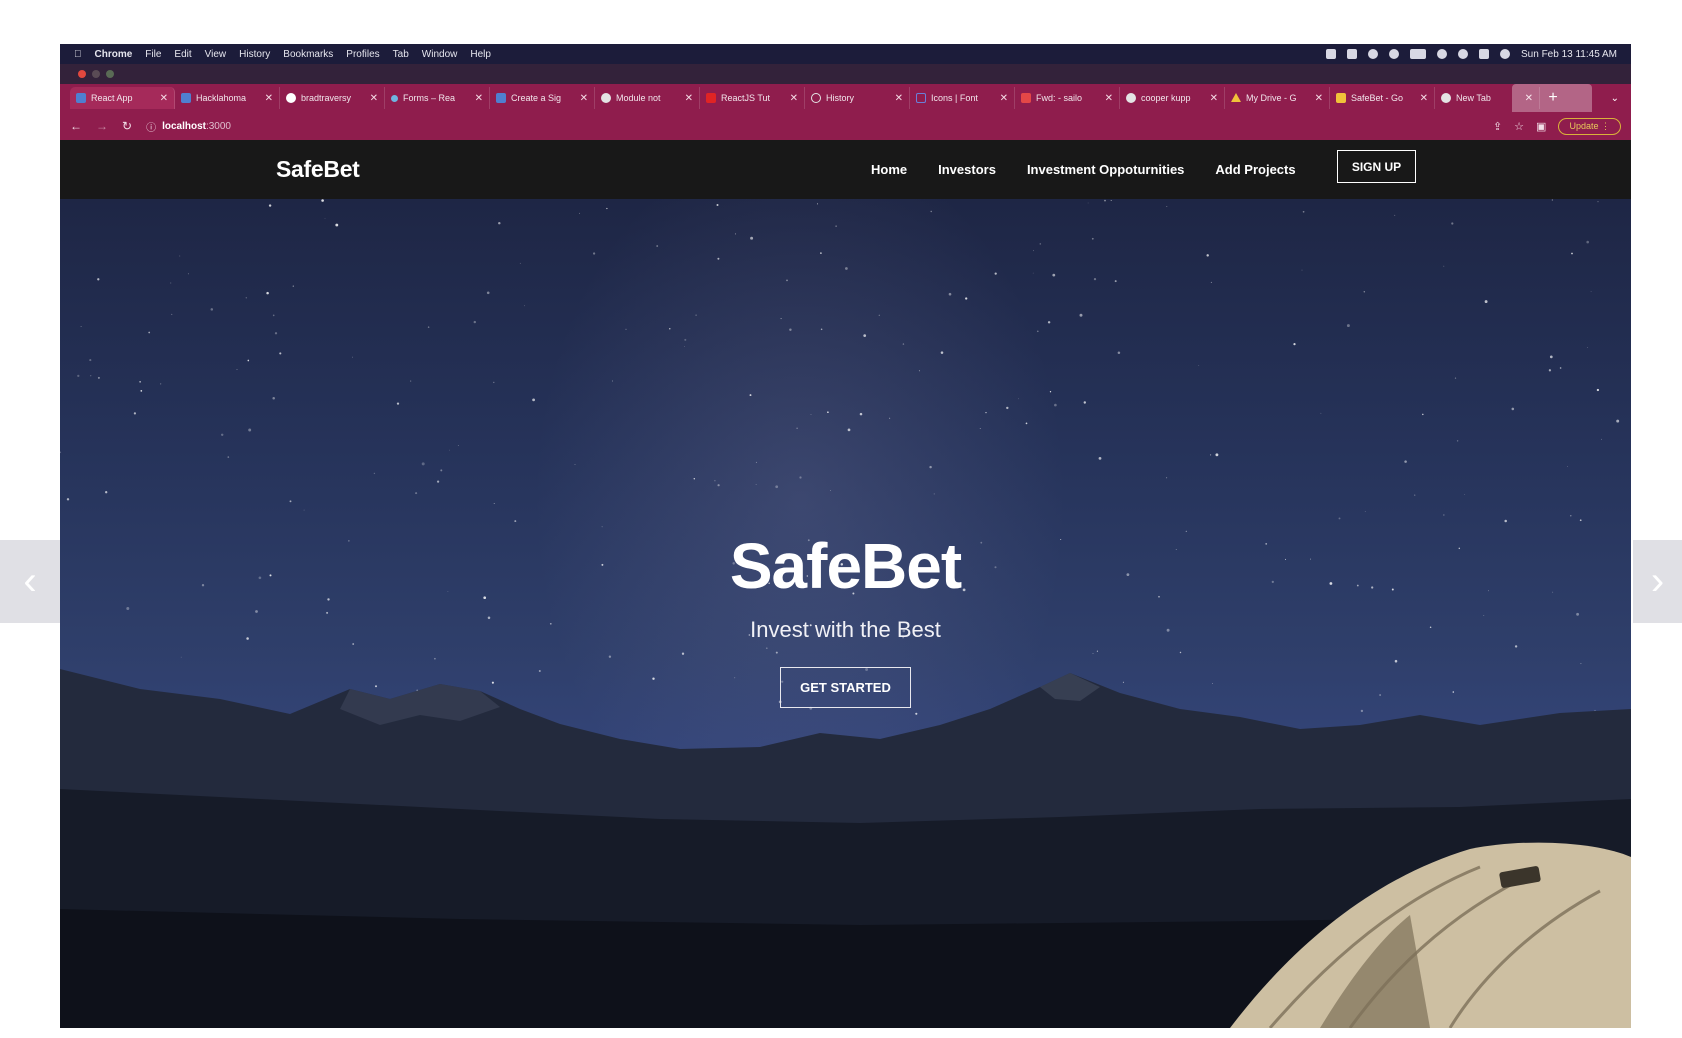  I want to click on close-window-icon, so click(82, 74).